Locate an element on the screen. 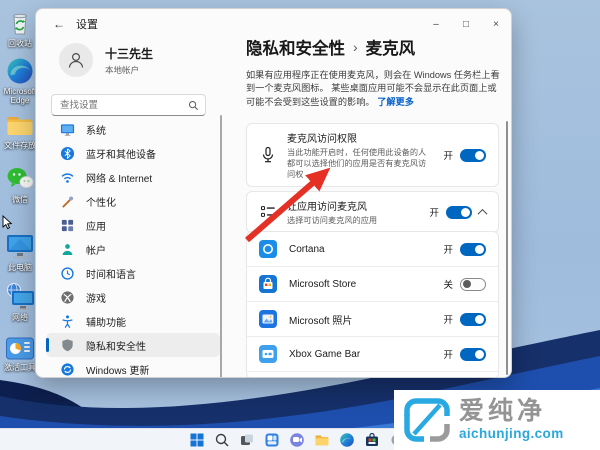  app-access-toggle is located at coordinates (459, 212).